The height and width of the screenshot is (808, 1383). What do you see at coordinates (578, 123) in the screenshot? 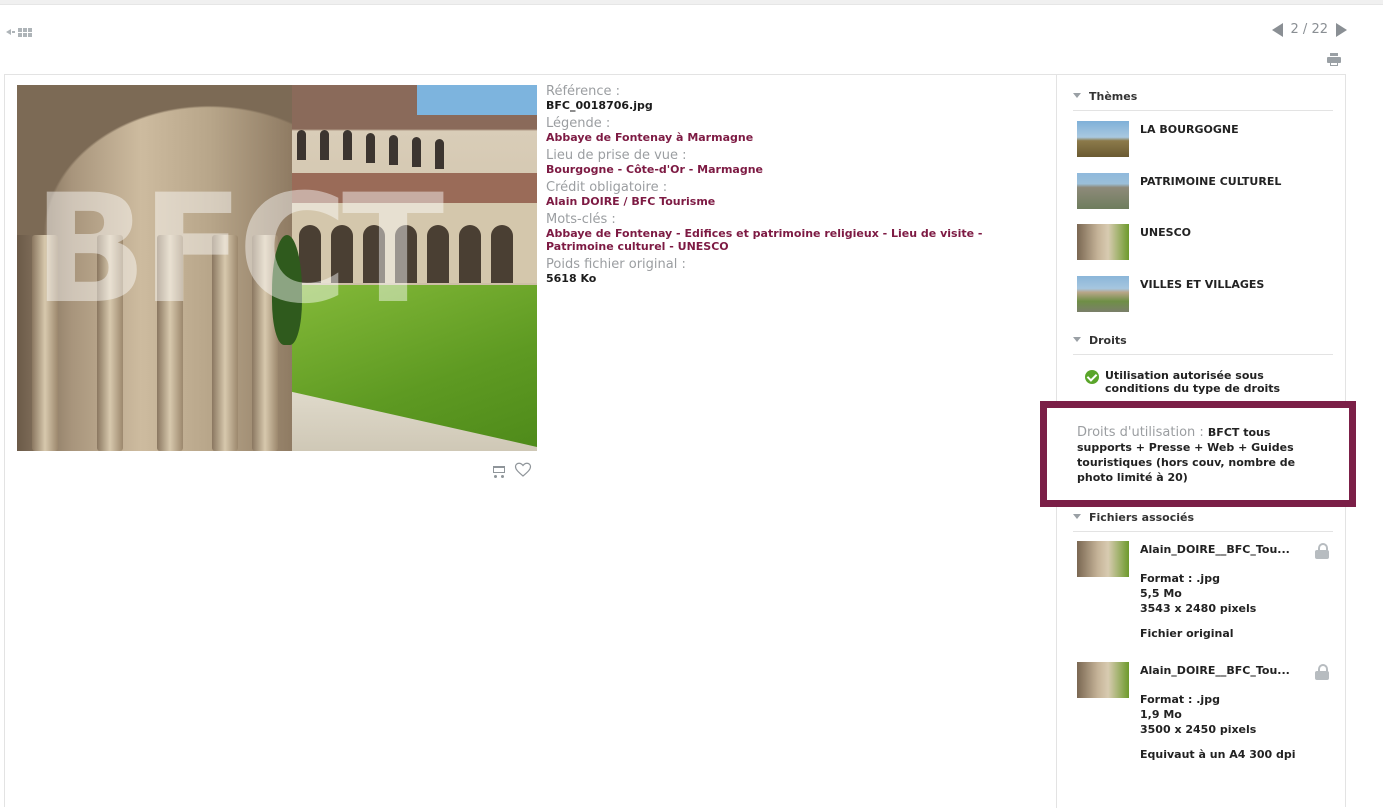
I see `legende-label: Légende :` at bounding box center [578, 123].